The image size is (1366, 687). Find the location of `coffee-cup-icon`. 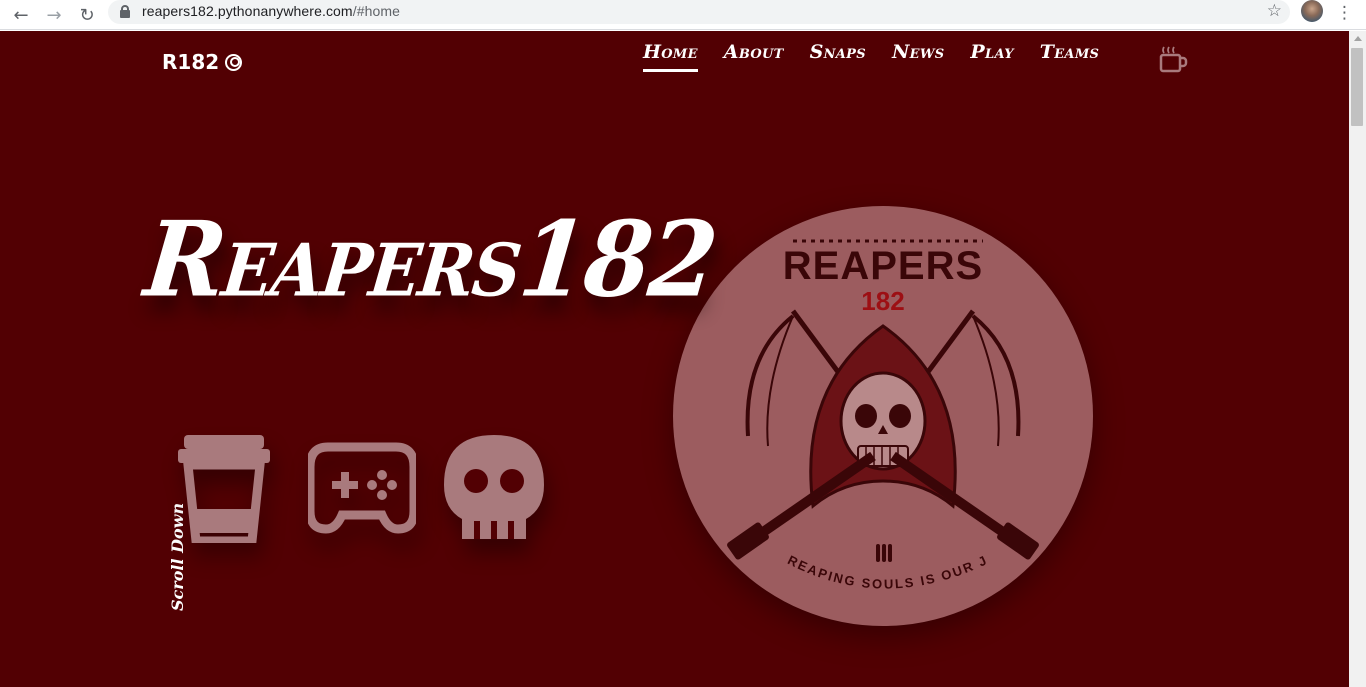

coffee-cup-icon is located at coordinates (1173, 59).